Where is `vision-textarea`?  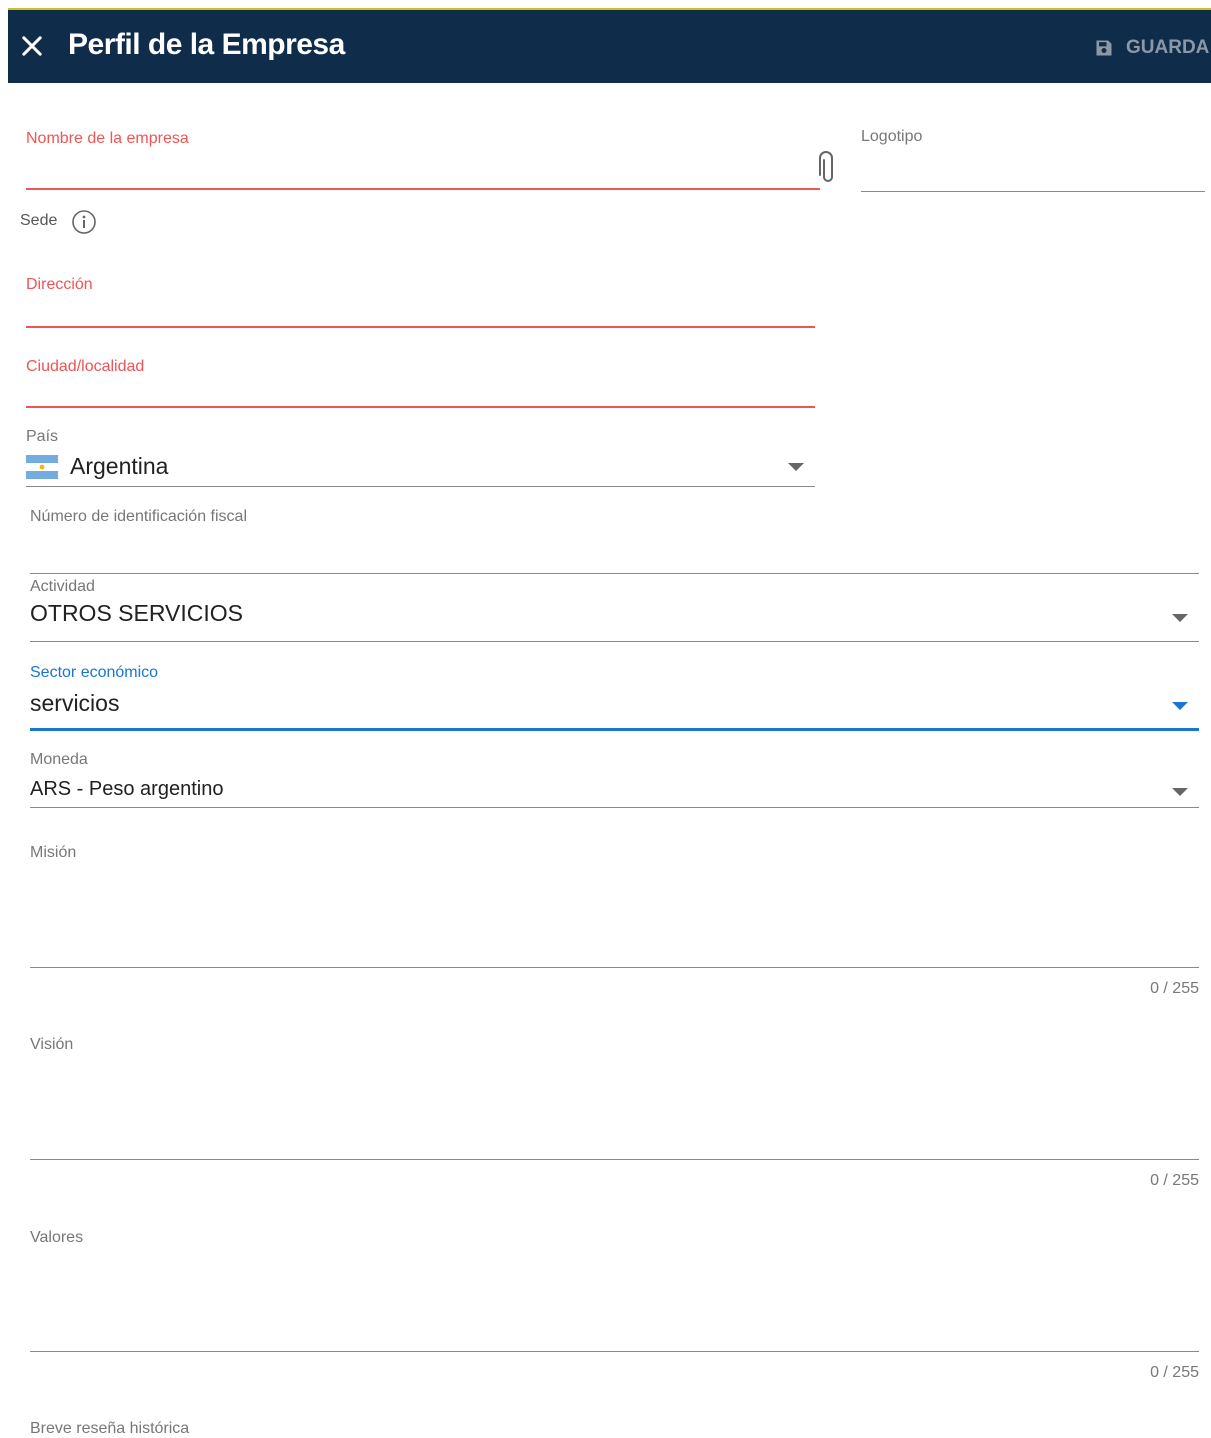 vision-textarea is located at coordinates (614, 1108).